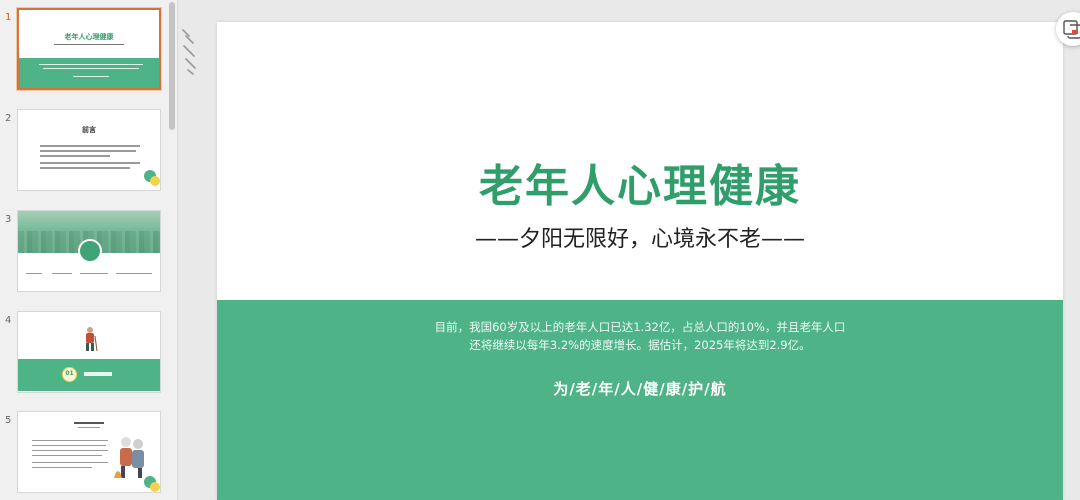  I want to click on thumbnail-row-5: 5, so click(85, 453).